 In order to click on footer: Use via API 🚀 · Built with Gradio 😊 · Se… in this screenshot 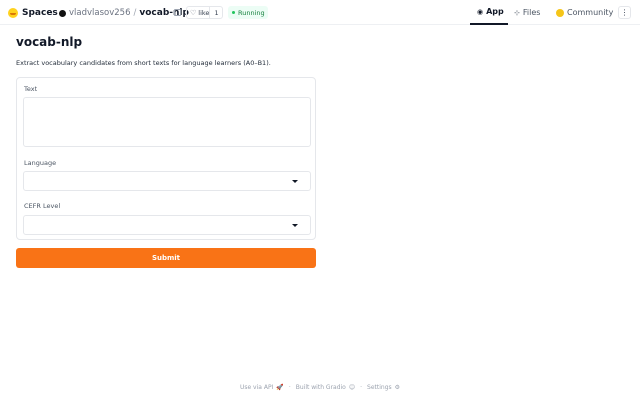, I will do `click(320, 387)`.